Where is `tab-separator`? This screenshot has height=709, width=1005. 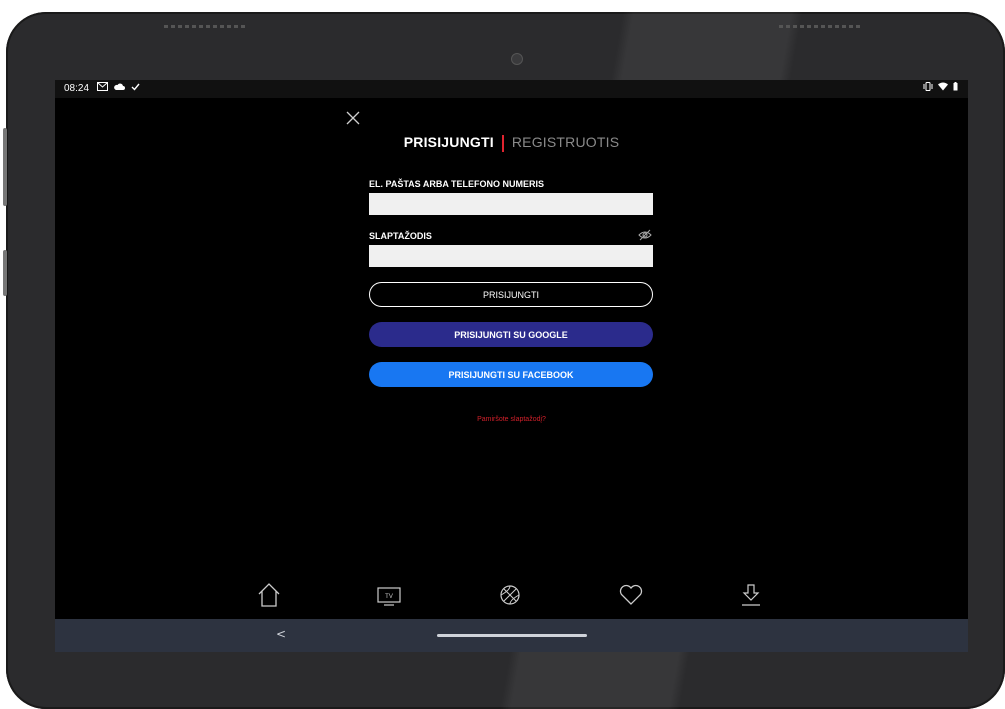
tab-separator is located at coordinates (502, 143).